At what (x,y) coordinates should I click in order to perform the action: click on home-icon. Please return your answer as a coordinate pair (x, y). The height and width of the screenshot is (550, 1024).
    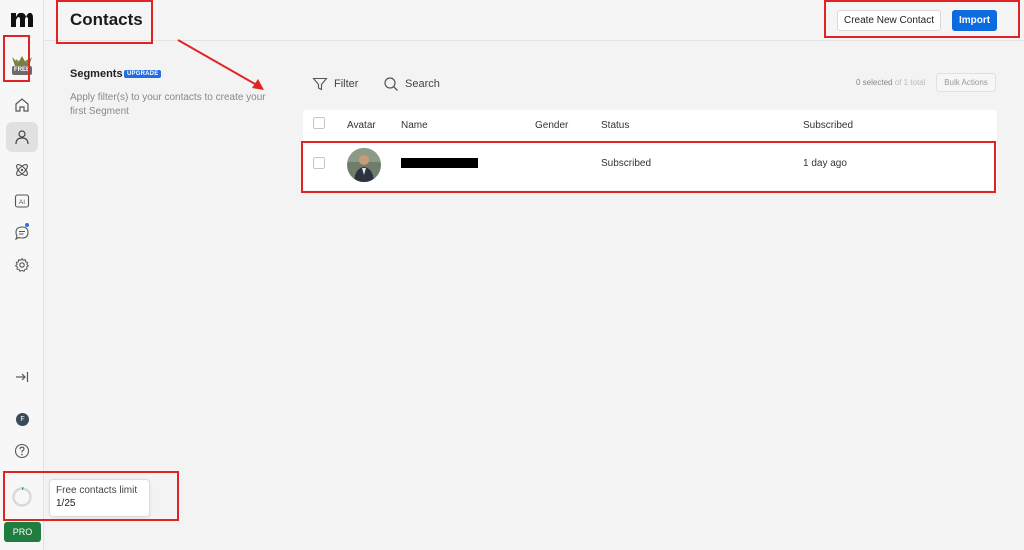
    Looking at the image, I should click on (22, 105).